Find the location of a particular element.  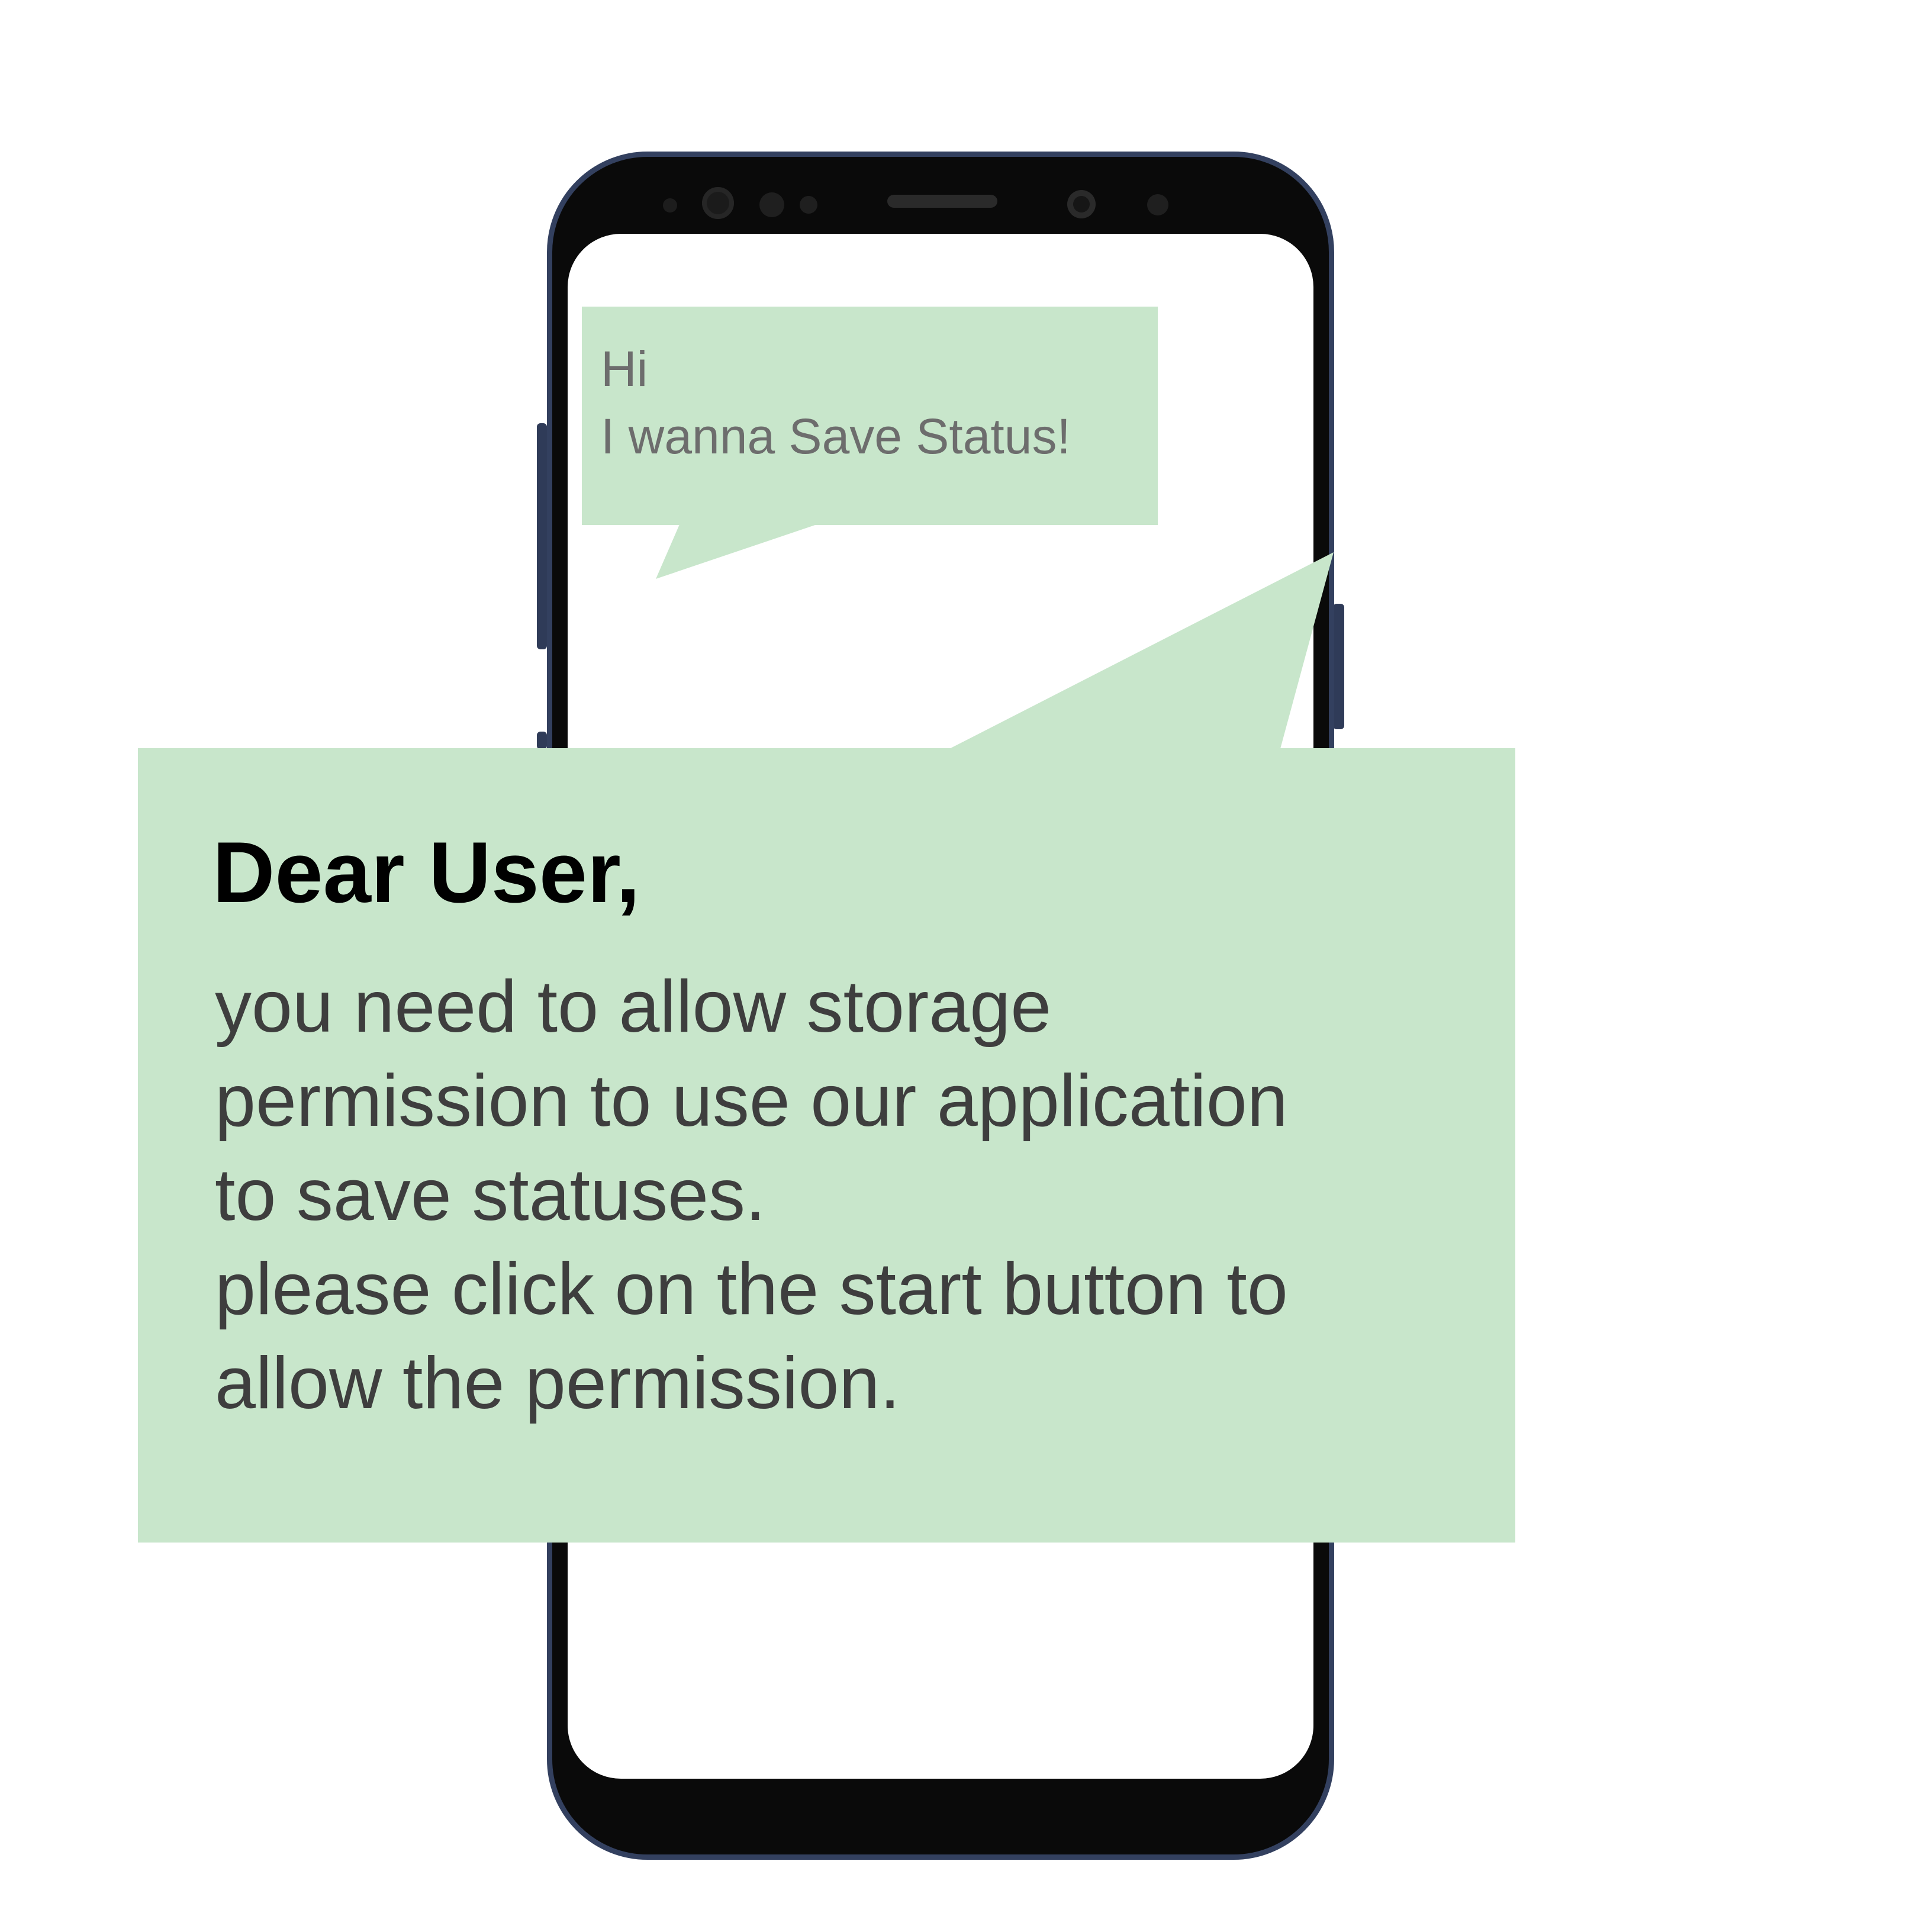

large-bubble-tail is located at coordinates (1141, 651).